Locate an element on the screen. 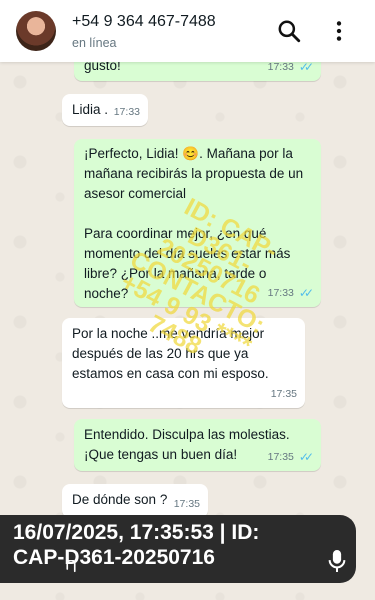  microphone-icon is located at coordinates (337, 561).